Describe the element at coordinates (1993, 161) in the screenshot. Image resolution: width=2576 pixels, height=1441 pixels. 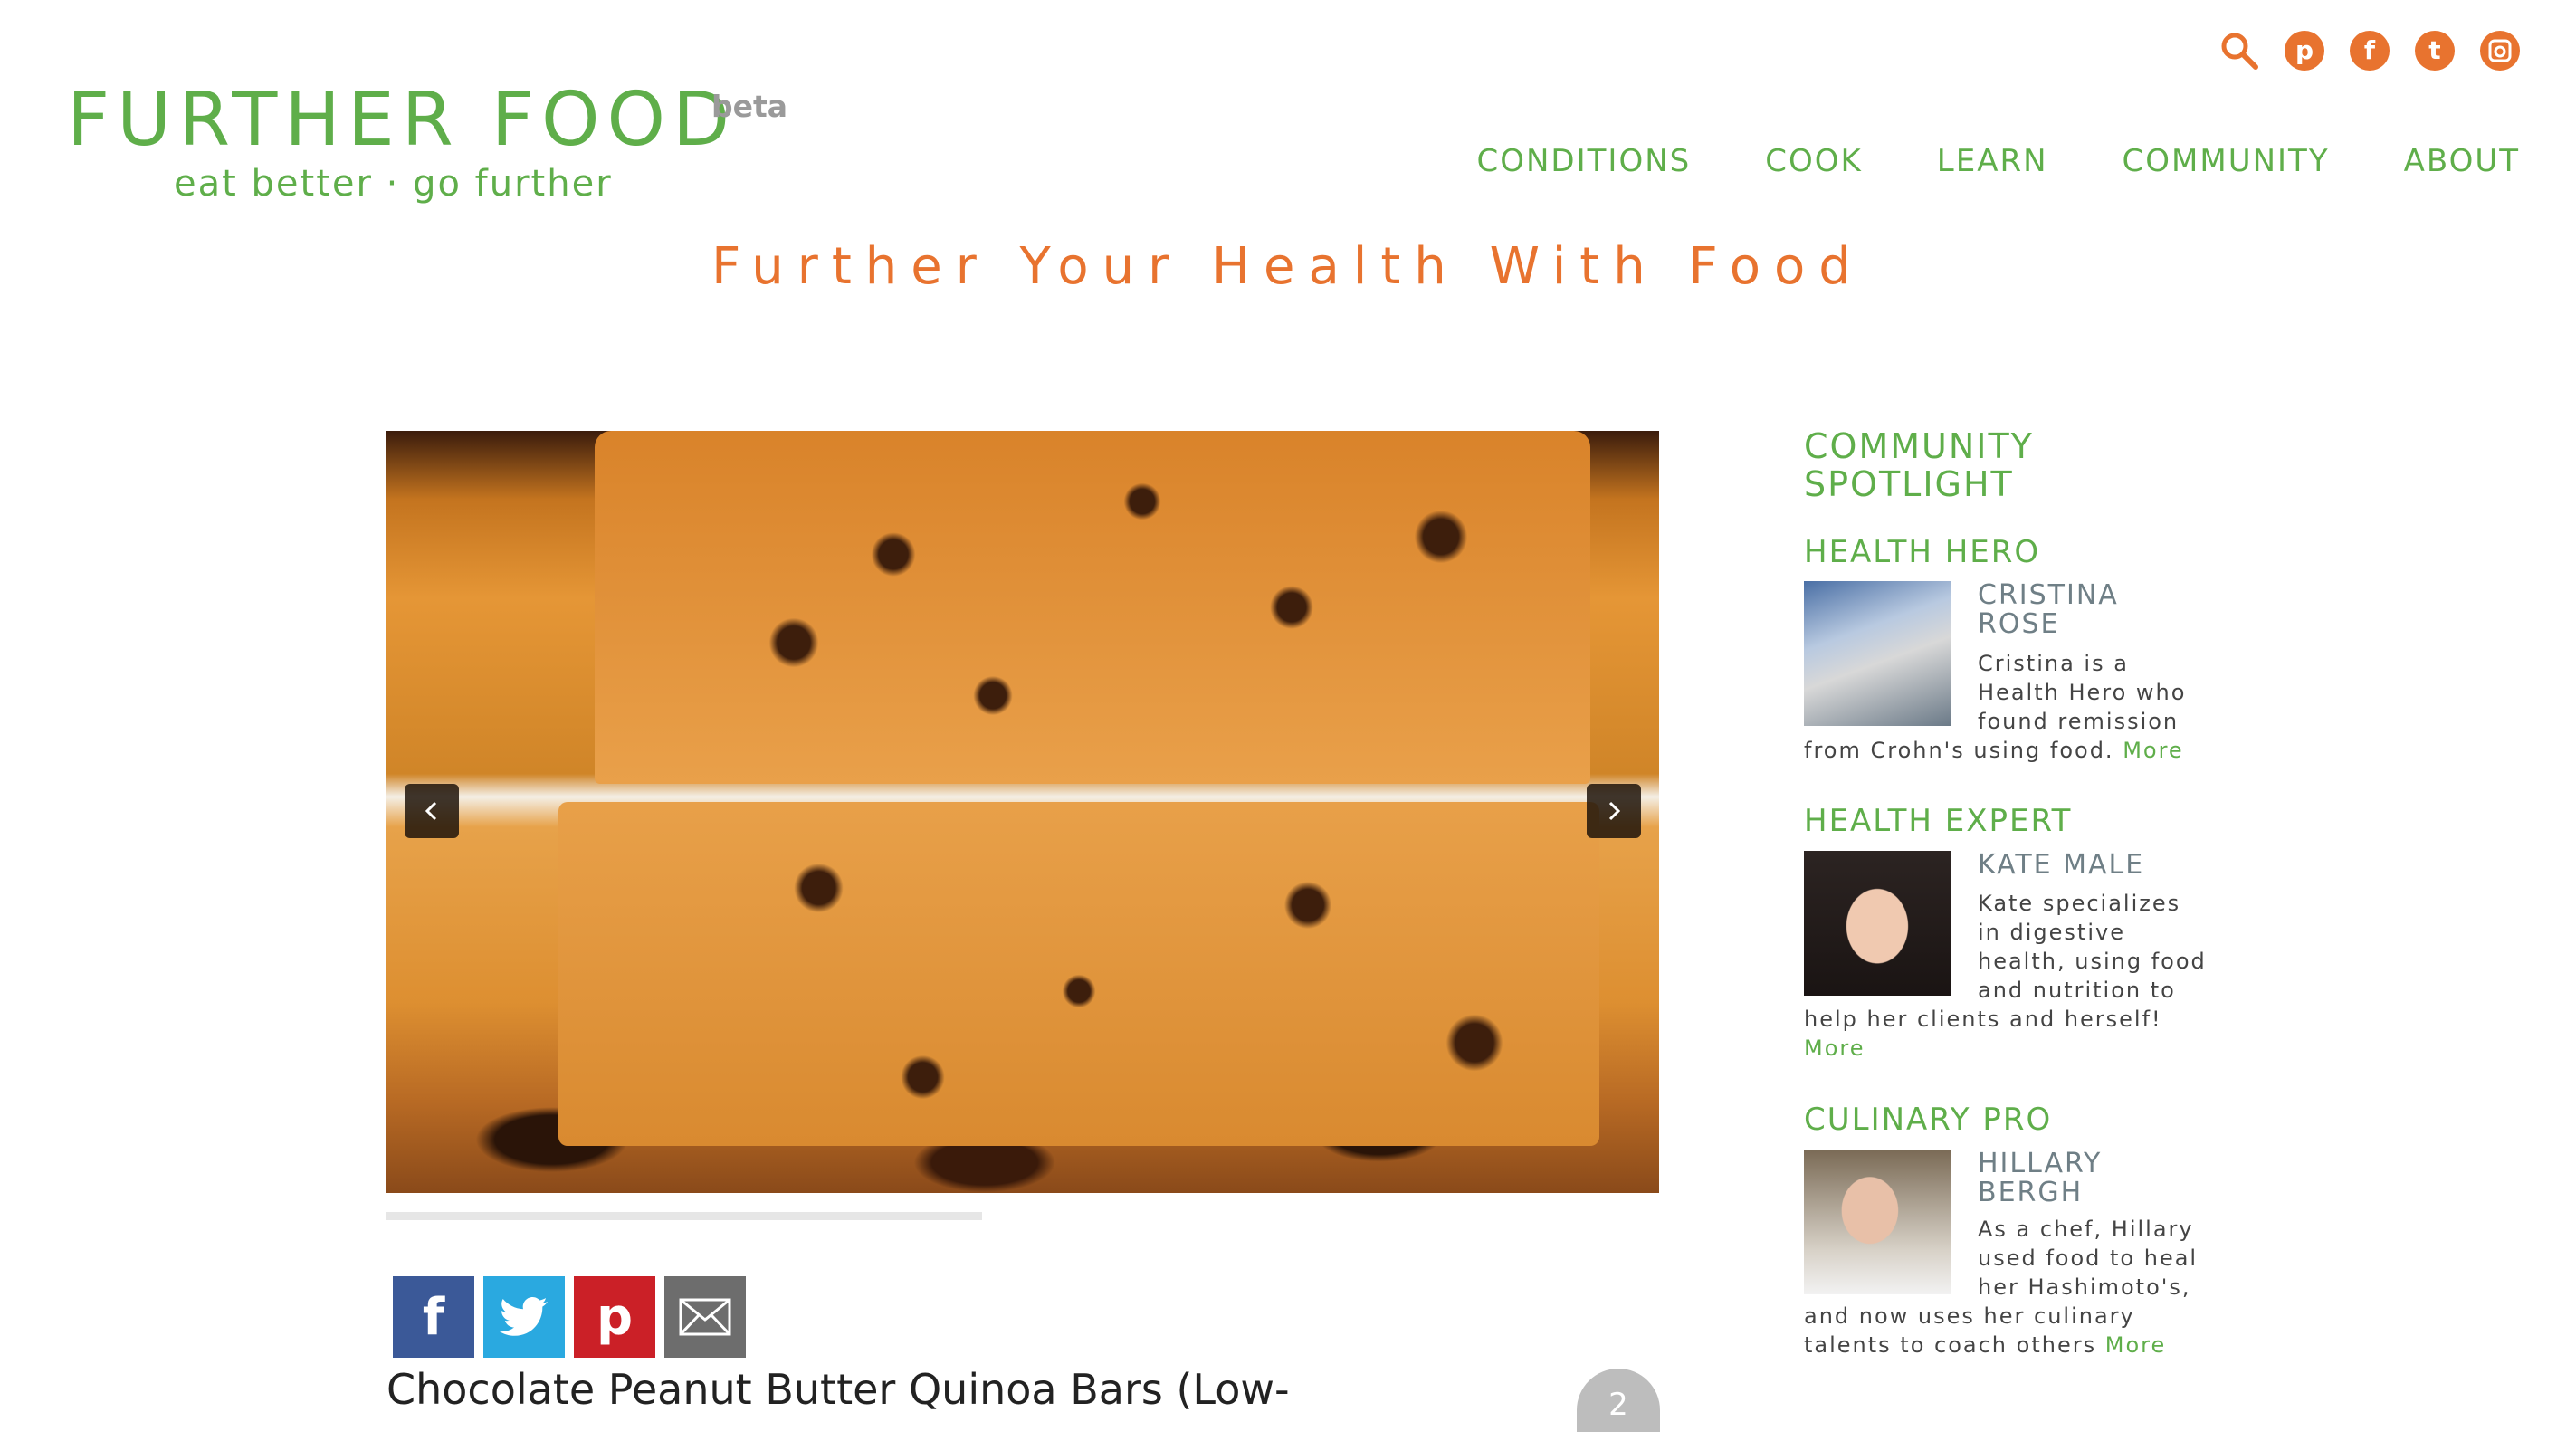
I see `nav-learn: LEARN` at that location.